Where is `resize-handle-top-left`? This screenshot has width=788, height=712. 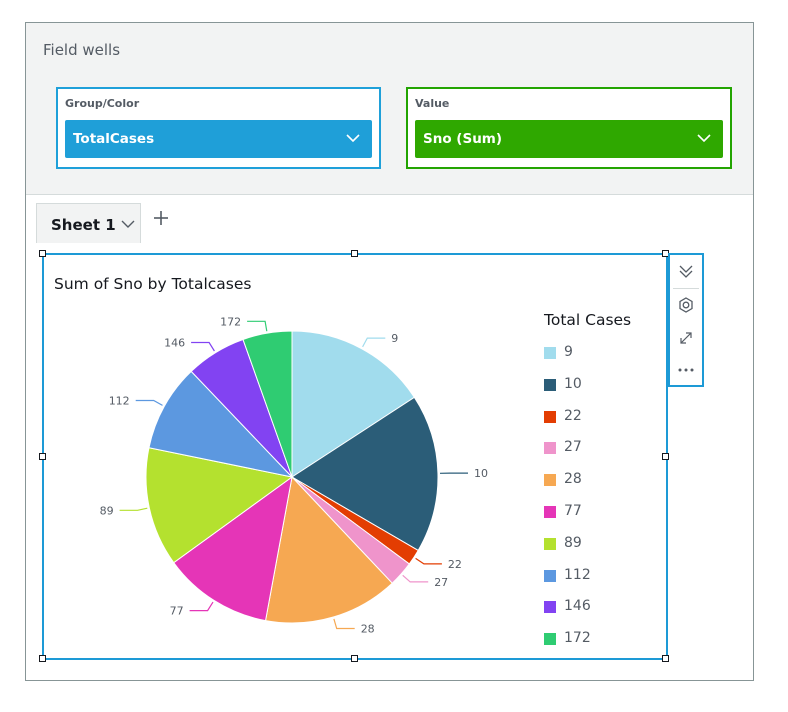 resize-handle-top-left is located at coordinates (42, 253).